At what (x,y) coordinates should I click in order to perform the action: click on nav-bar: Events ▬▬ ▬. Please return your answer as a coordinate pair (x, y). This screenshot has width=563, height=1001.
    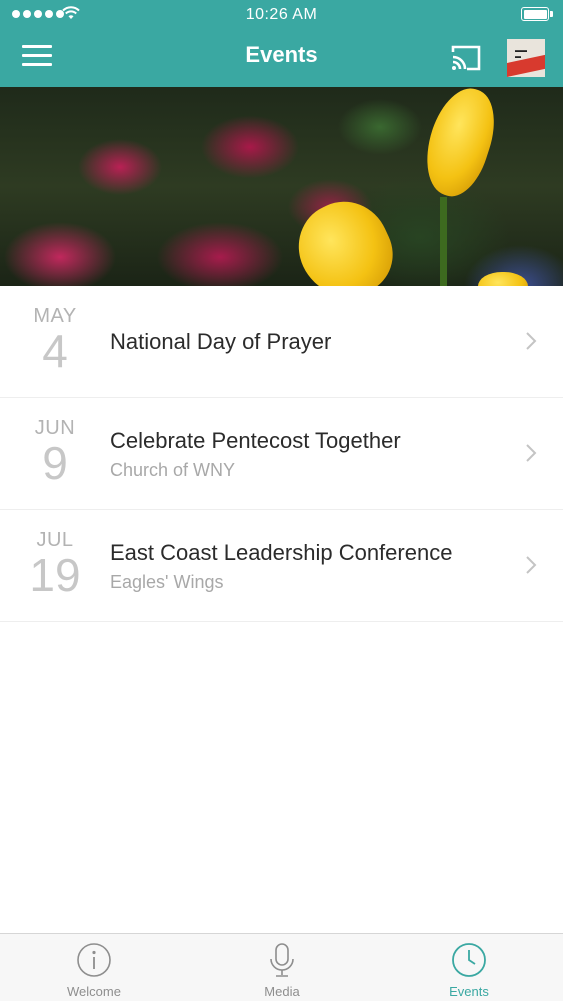
    Looking at the image, I should click on (281, 58).